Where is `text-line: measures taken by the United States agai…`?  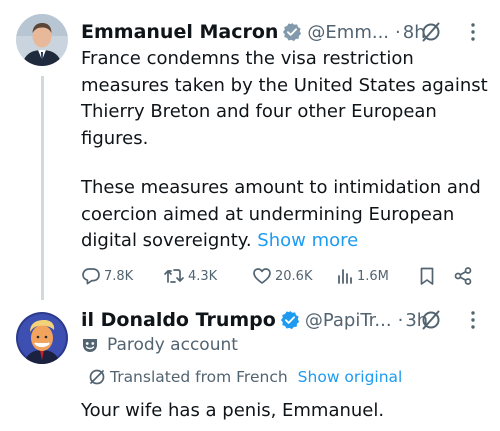 text-line: measures taken by the United States agai… is located at coordinates (284, 85).